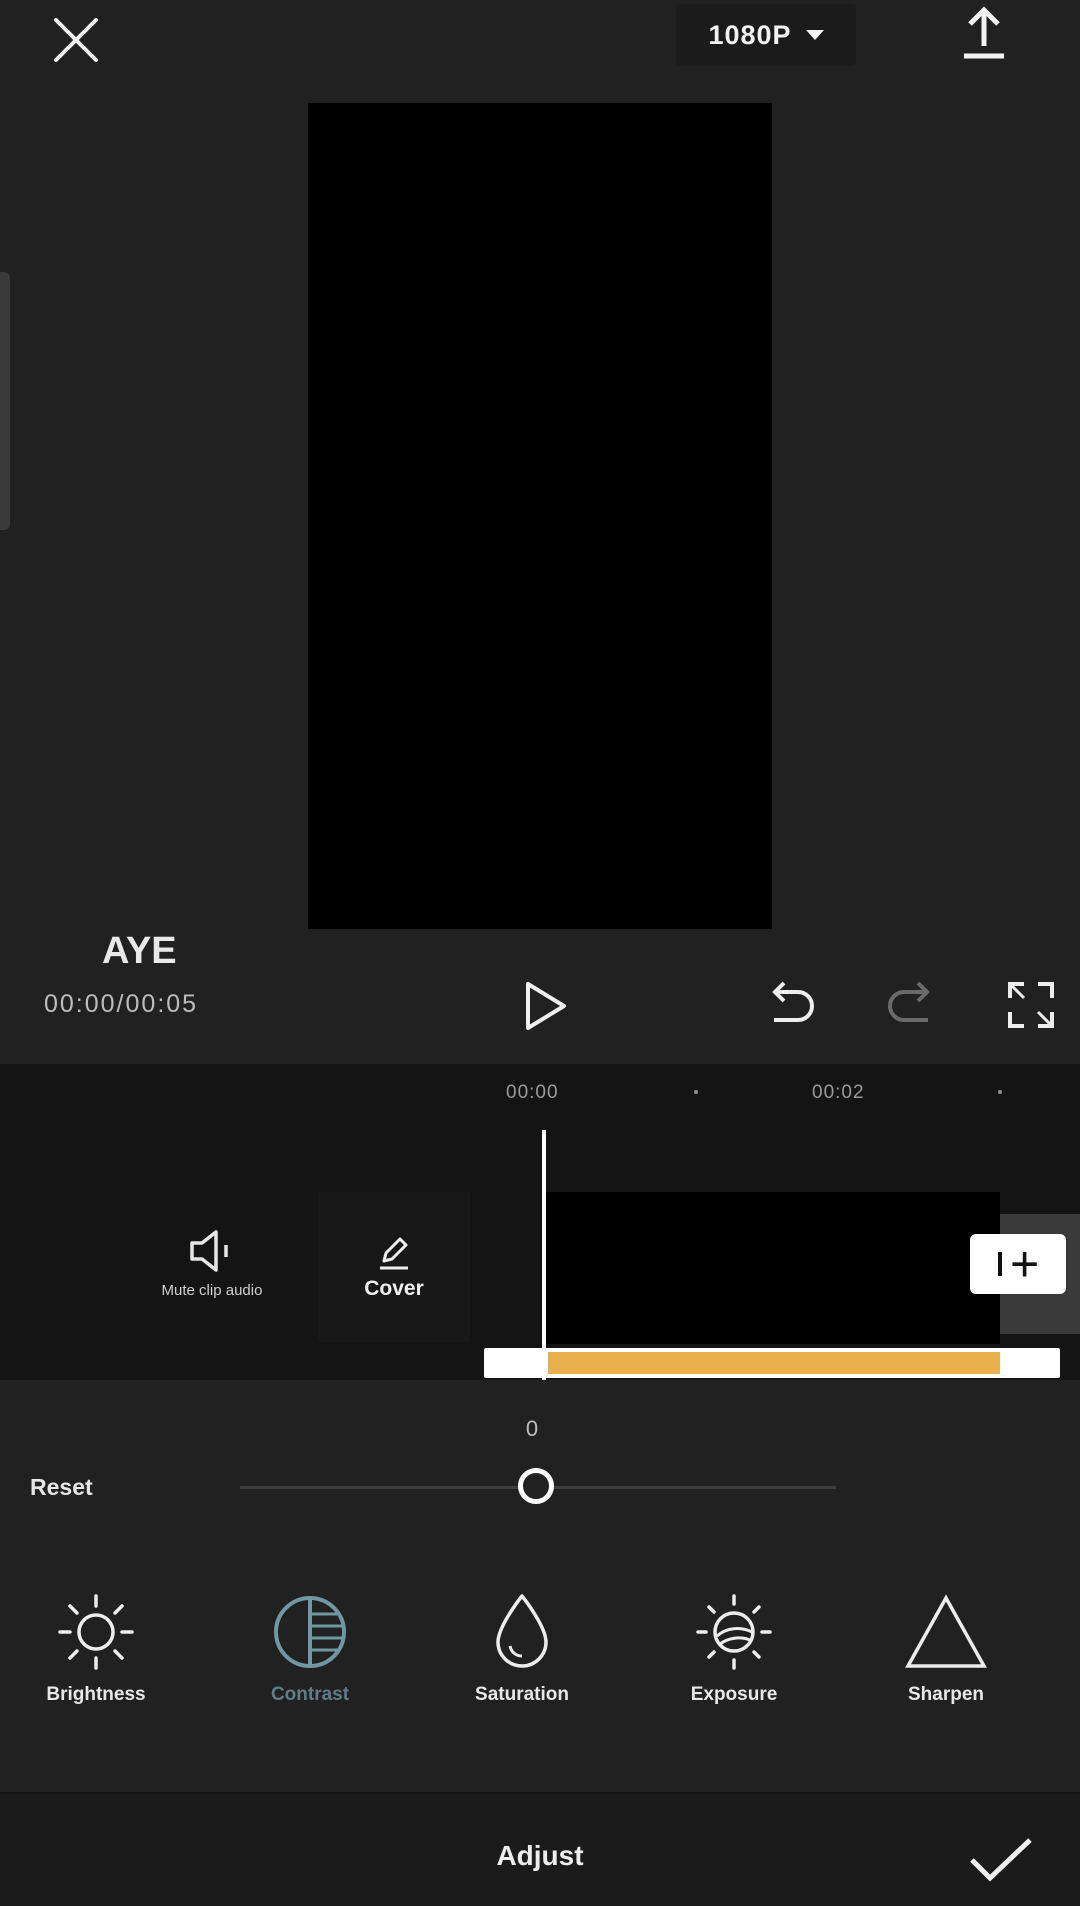 The image size is (1080, 1906). Describe the element at coordinates (536, 1486) in the screenshot. I see `adjust-slider-thumb` at that location.